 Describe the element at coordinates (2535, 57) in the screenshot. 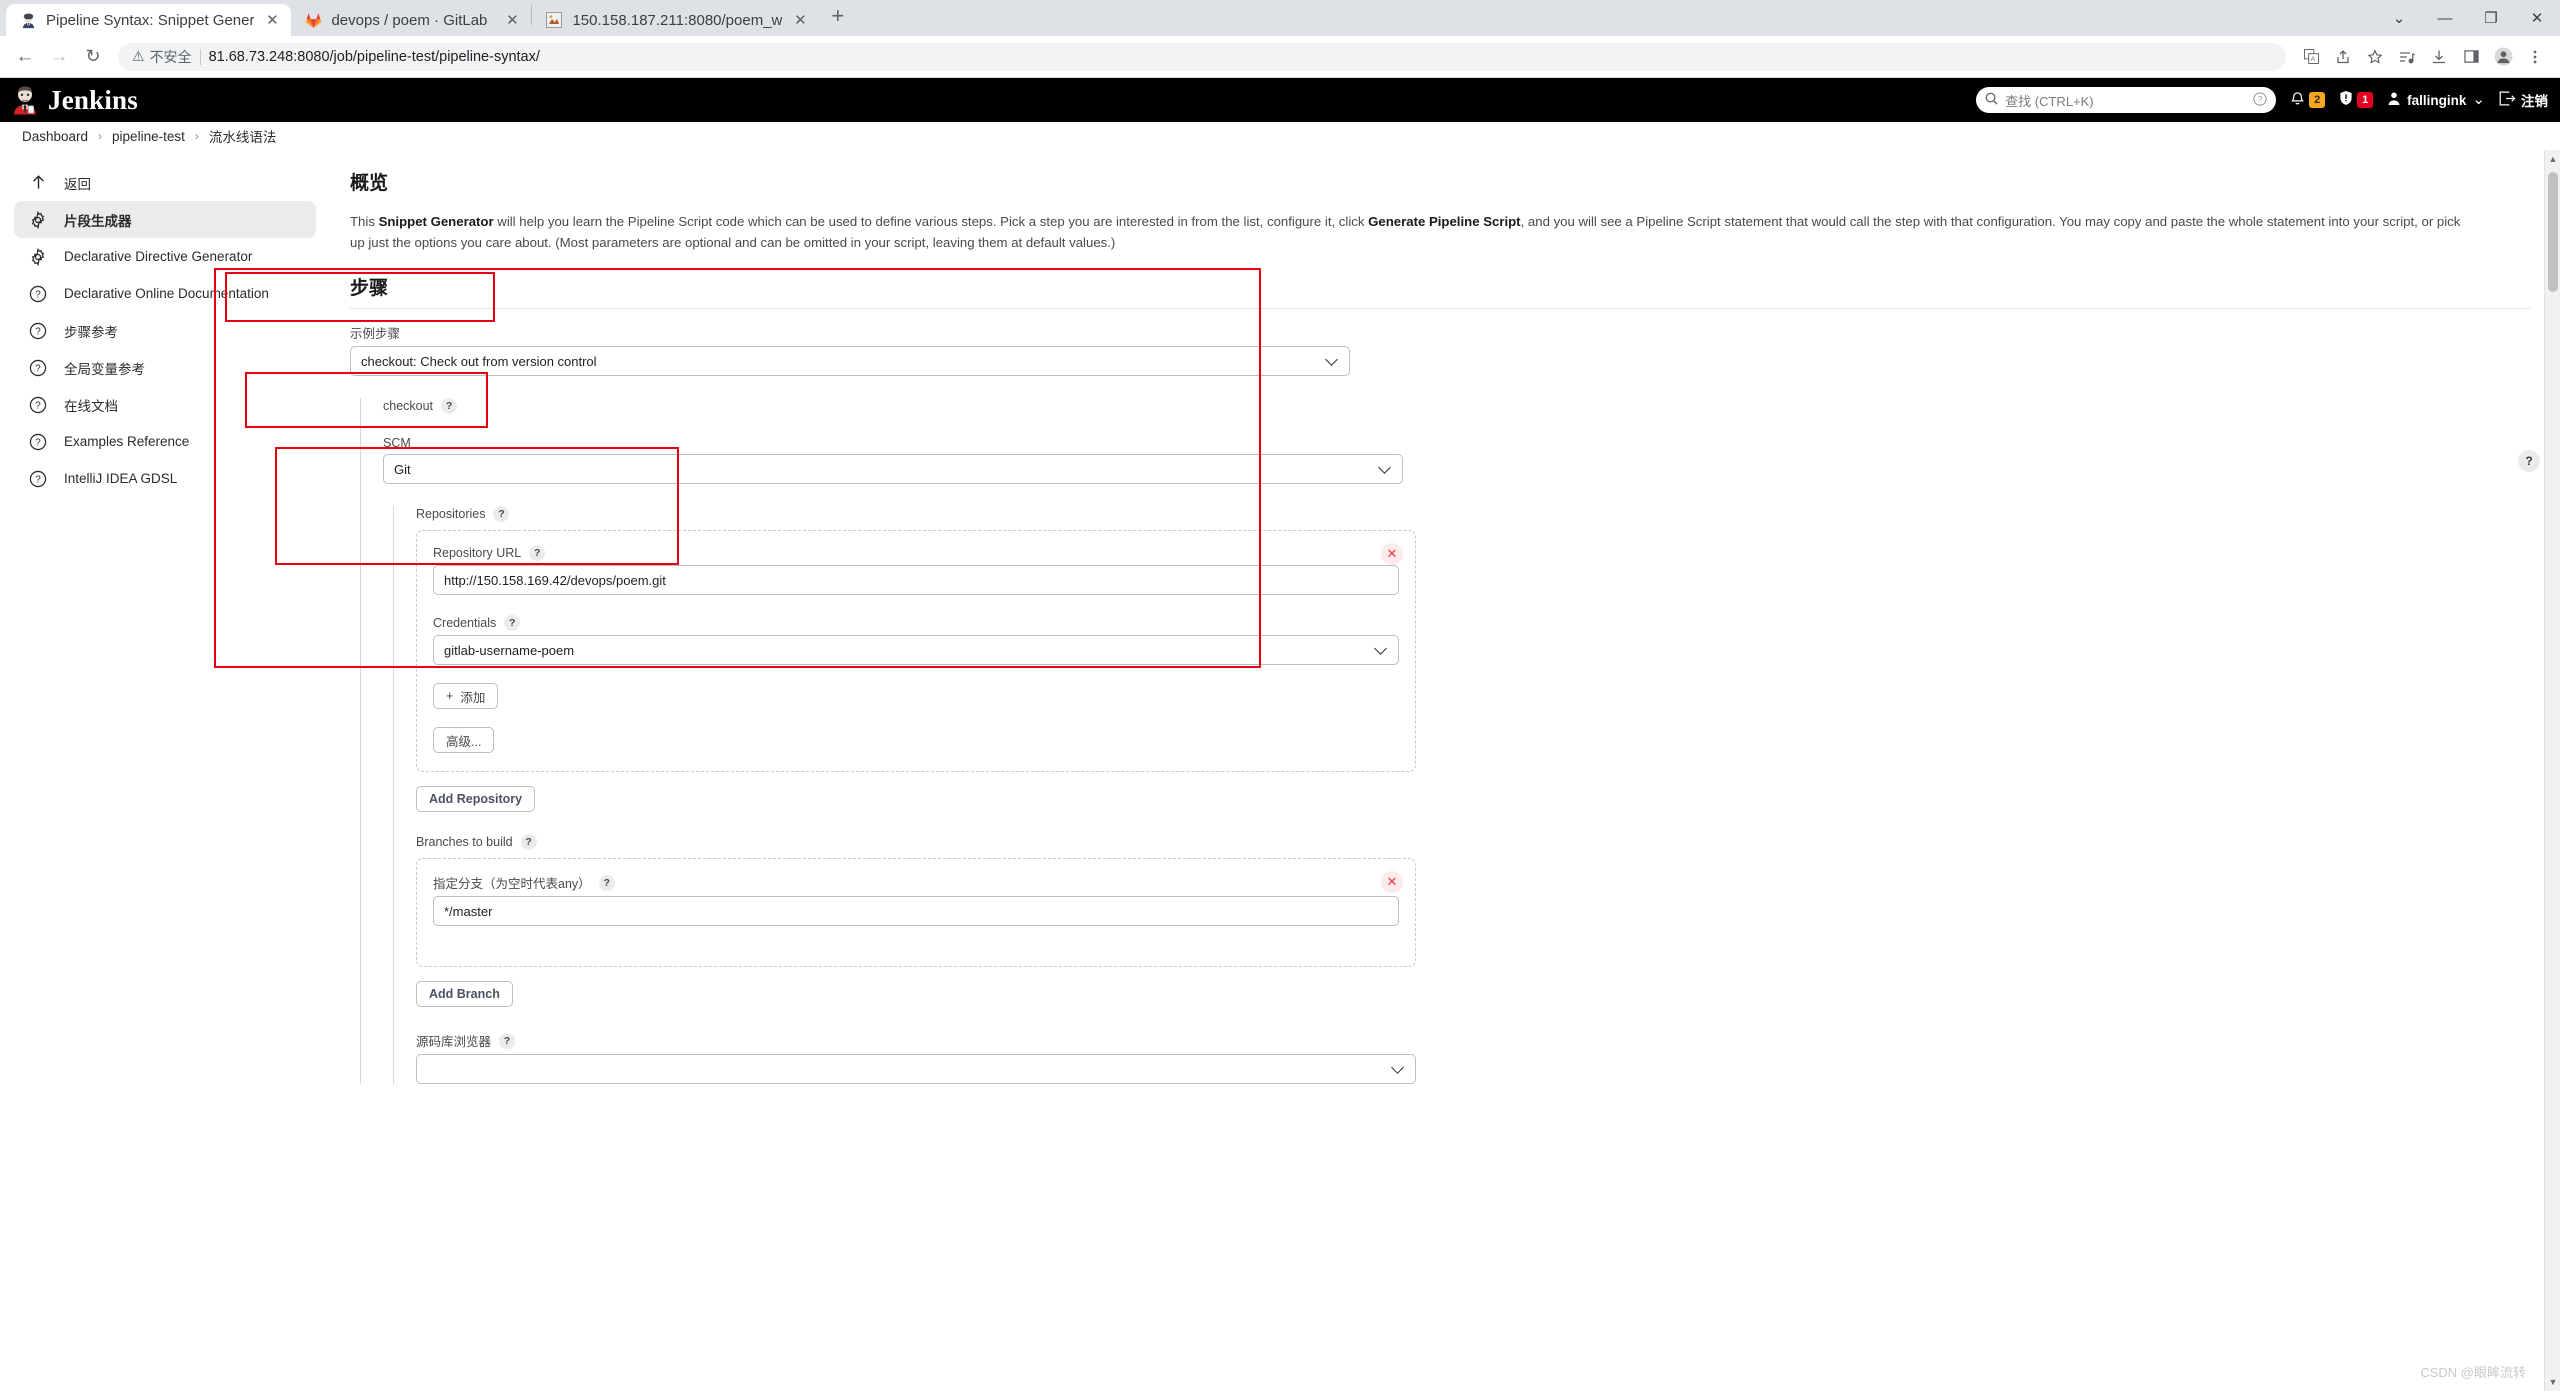

I see `kebab-menu-icon` at that location.